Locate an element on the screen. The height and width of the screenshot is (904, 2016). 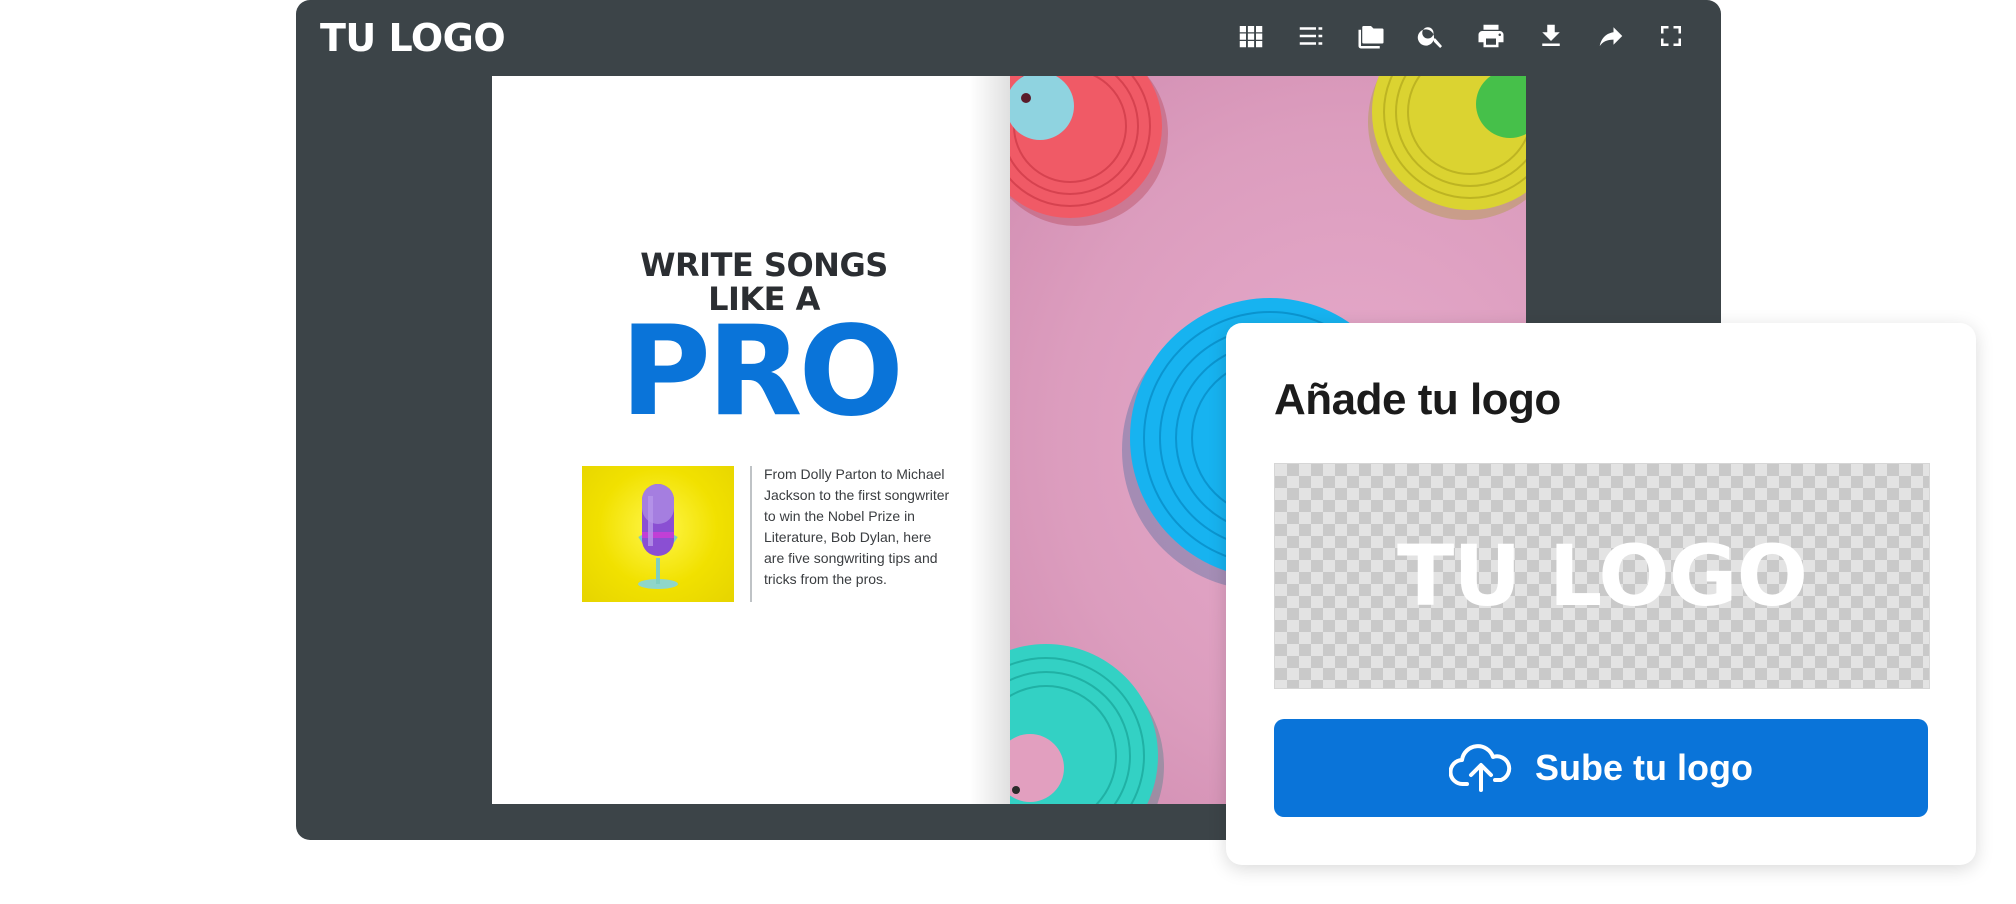
print-button is located at coordinates (1491, 36).